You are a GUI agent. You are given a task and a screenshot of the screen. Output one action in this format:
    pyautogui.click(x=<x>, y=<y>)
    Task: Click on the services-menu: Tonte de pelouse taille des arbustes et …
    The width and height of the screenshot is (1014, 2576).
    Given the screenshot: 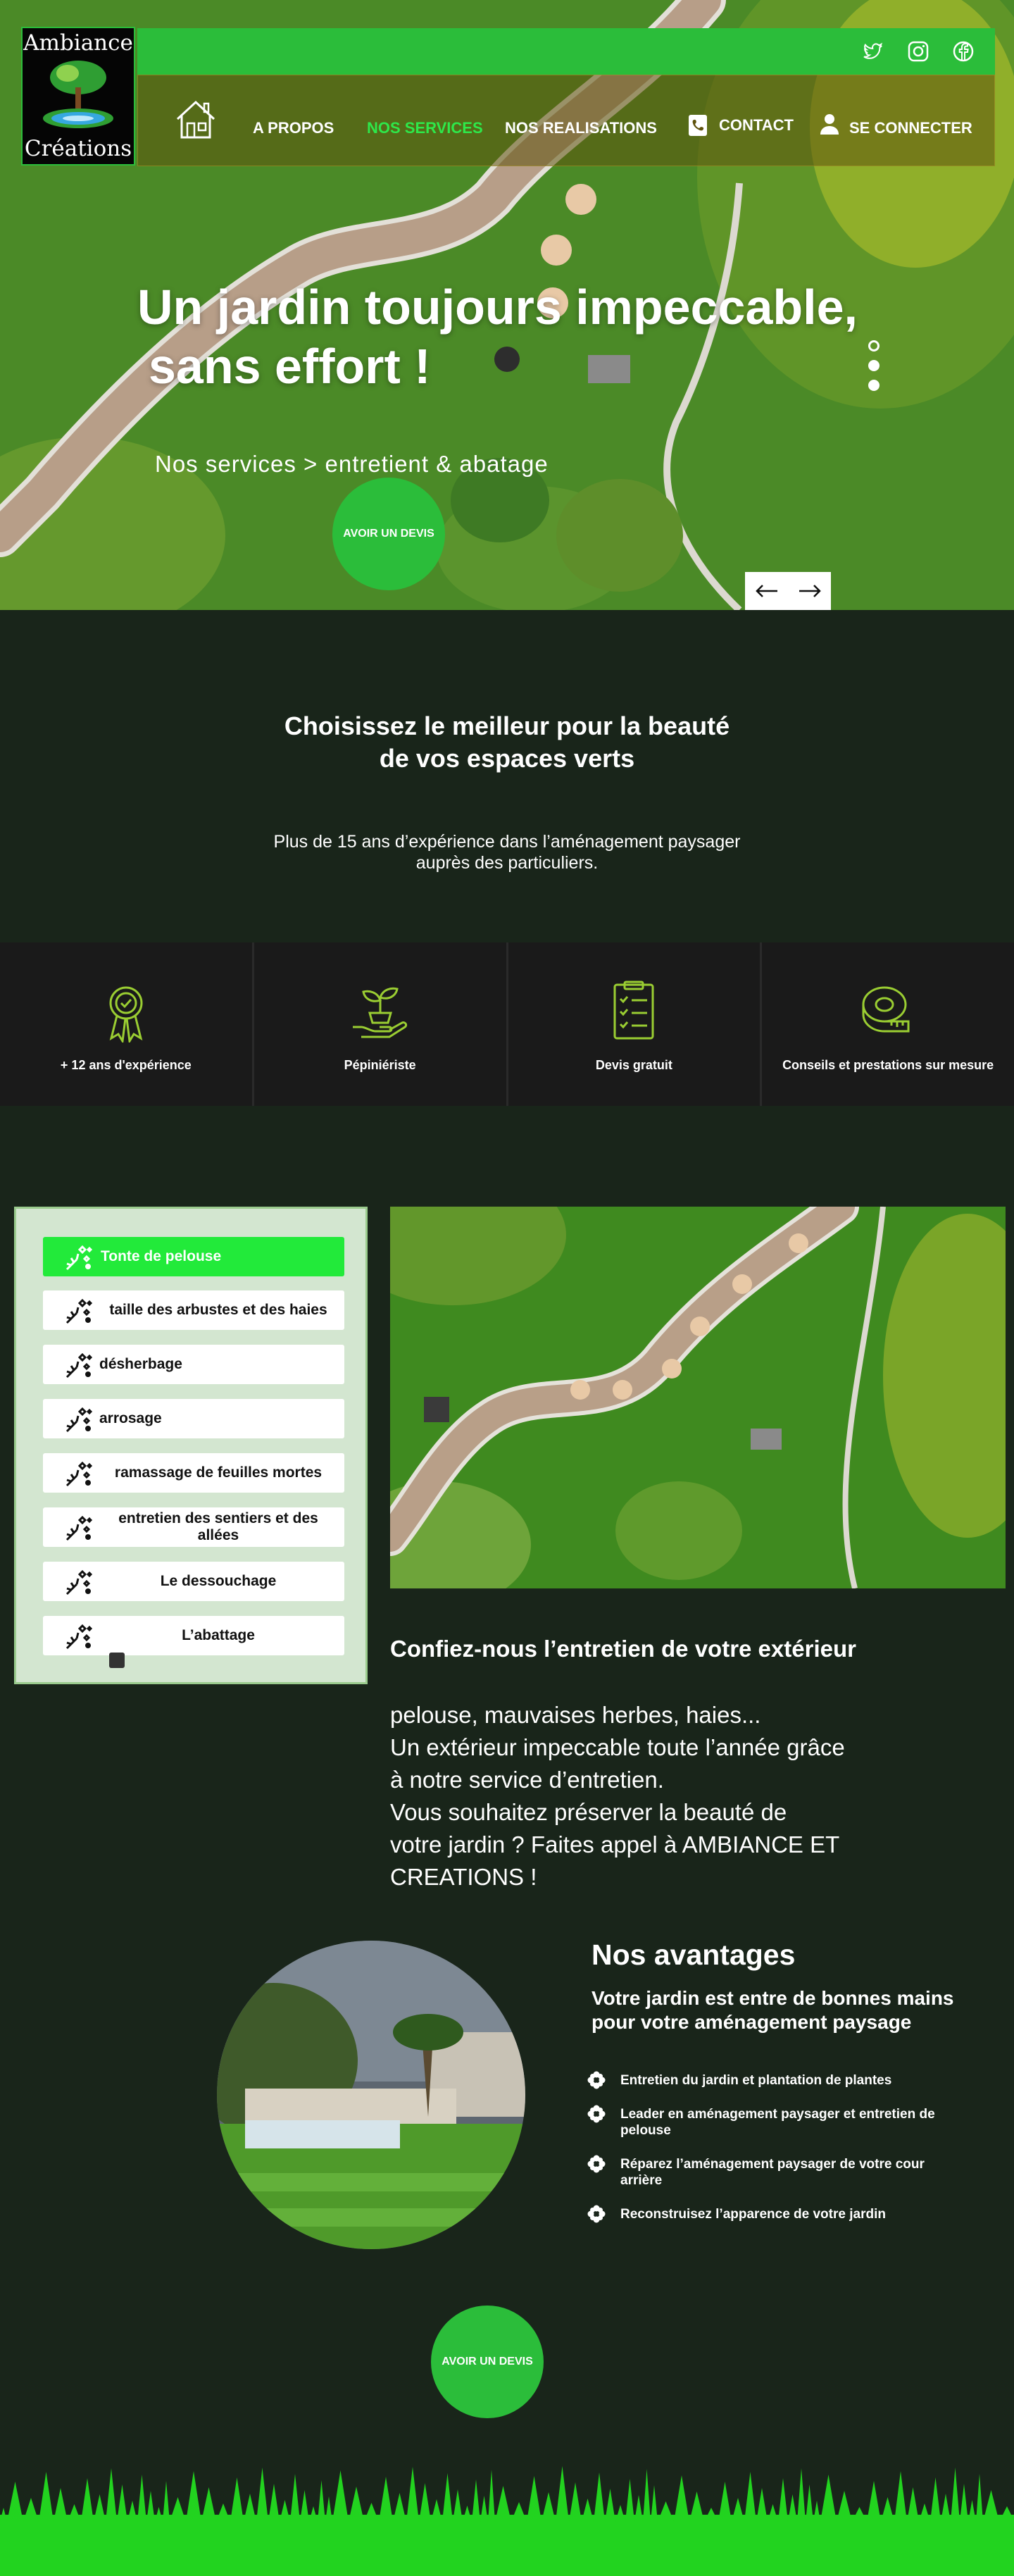 What is the action you would take?
    pyautogui.click(x=191, y=1445)
    